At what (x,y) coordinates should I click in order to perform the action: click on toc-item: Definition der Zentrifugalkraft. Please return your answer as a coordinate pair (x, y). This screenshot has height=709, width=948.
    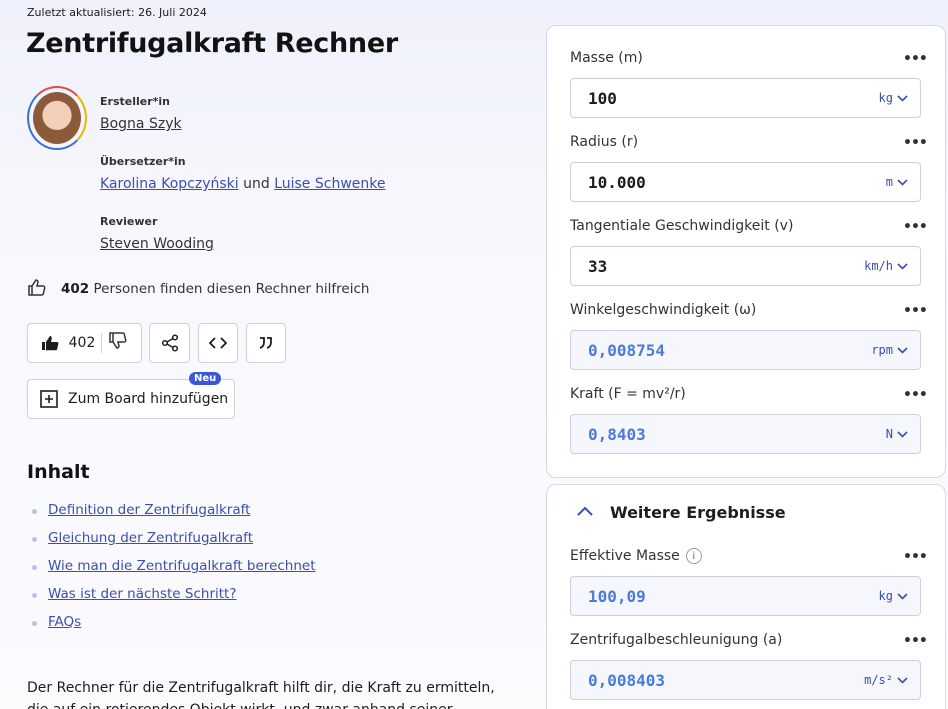
    Looking at the image, I should click on (174, 516).